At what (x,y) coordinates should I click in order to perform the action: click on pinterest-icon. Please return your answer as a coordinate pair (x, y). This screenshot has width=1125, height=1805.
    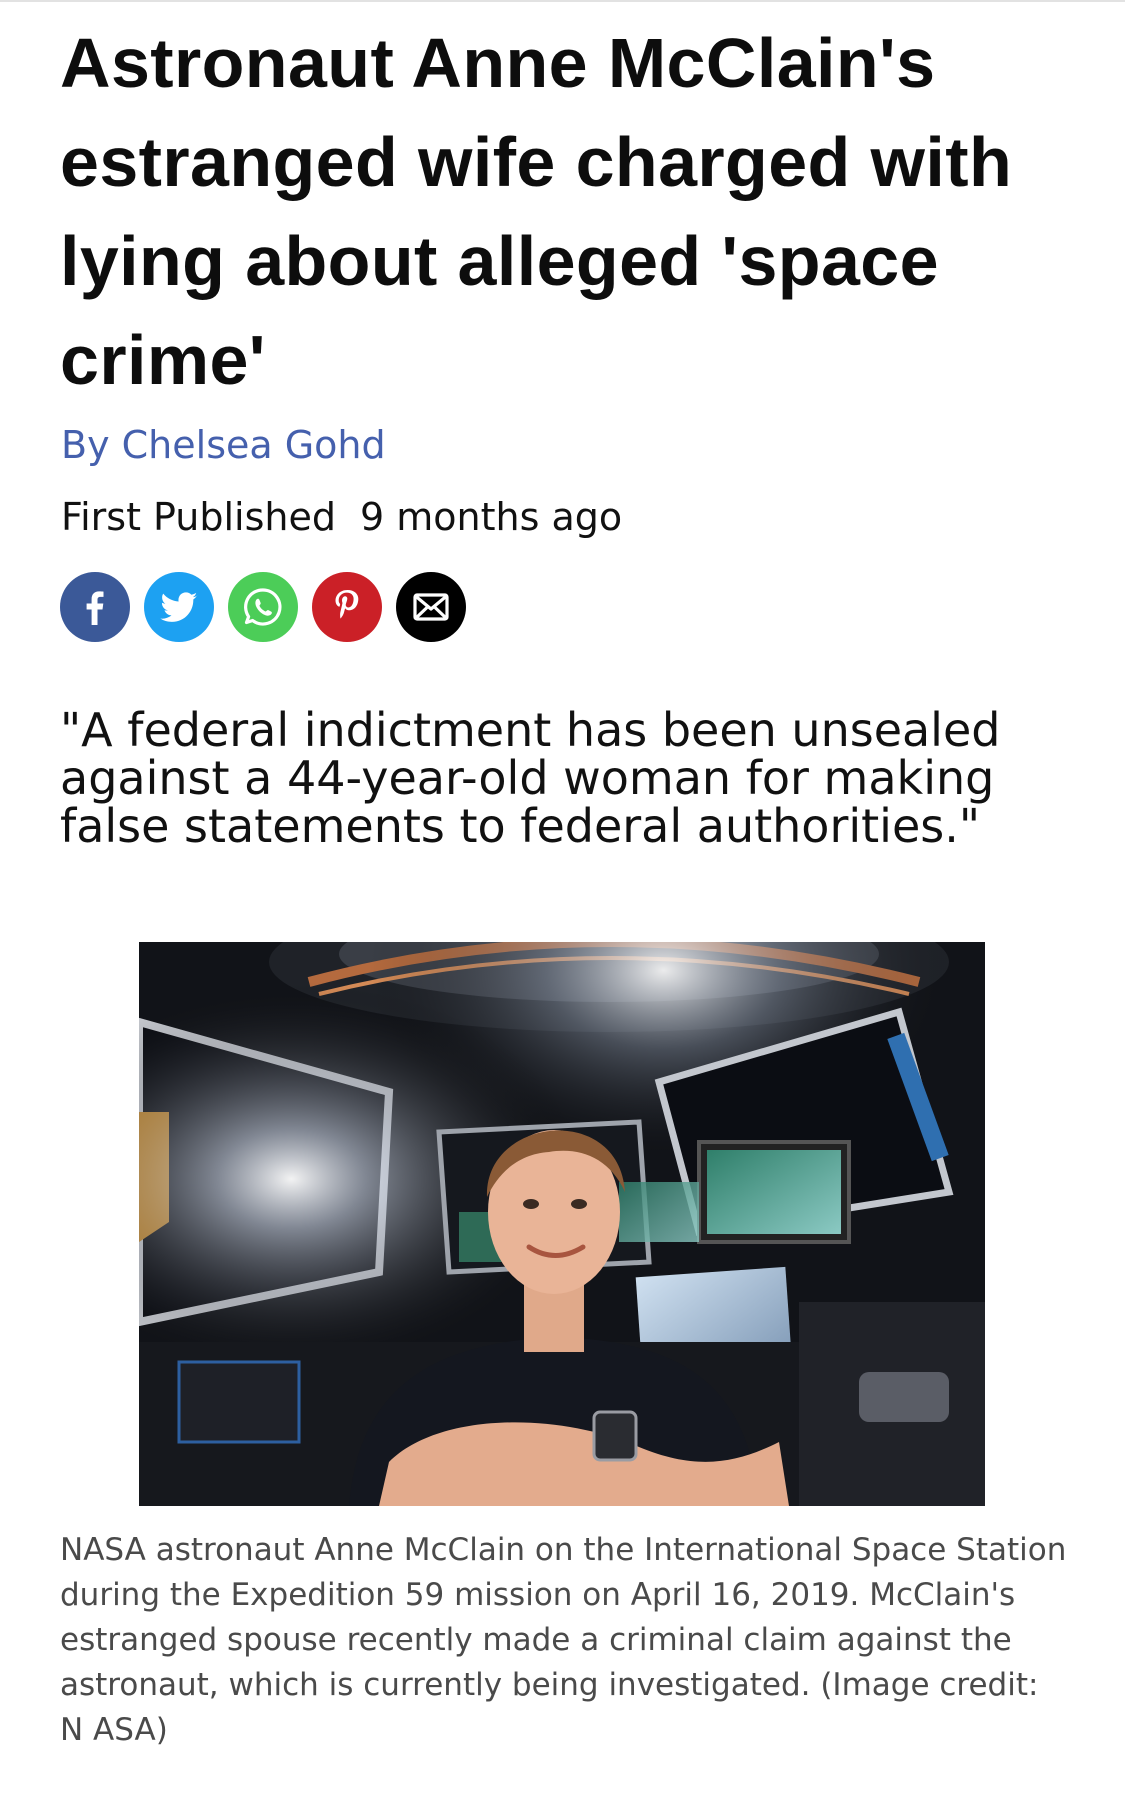
    Looking at the image, I should click on (347, 604).